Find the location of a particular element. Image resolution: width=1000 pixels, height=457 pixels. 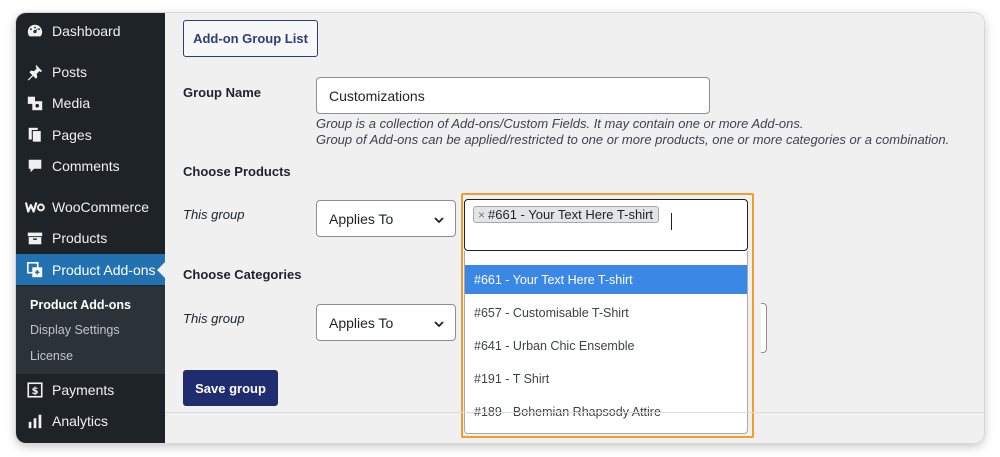

categories-applies-to-select: Applies To is located at coordinates (386, 322).